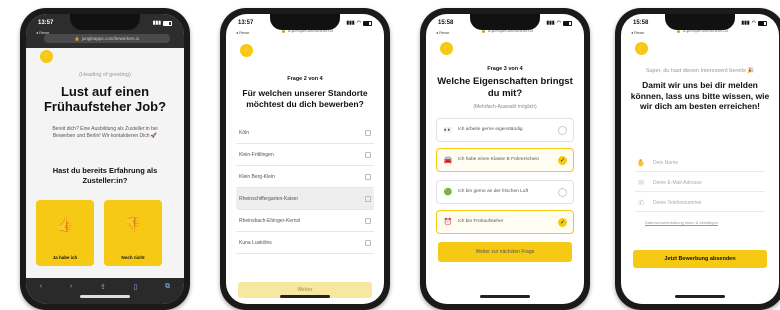 The height and width of the screenshot is (310, 780). What do you see at coordinates (481, 221) in the screenshot?
I see `property-label: Ich bin Frühaufsteher` at bounding box center [481, 221].